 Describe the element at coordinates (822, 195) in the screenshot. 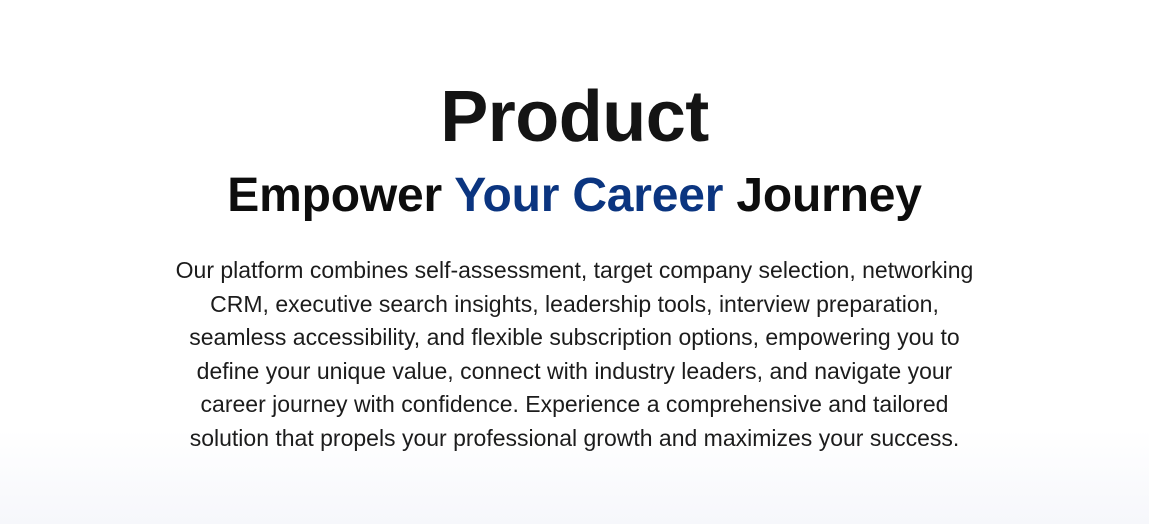

I see `subtitle-text-end: Journey` at that location.